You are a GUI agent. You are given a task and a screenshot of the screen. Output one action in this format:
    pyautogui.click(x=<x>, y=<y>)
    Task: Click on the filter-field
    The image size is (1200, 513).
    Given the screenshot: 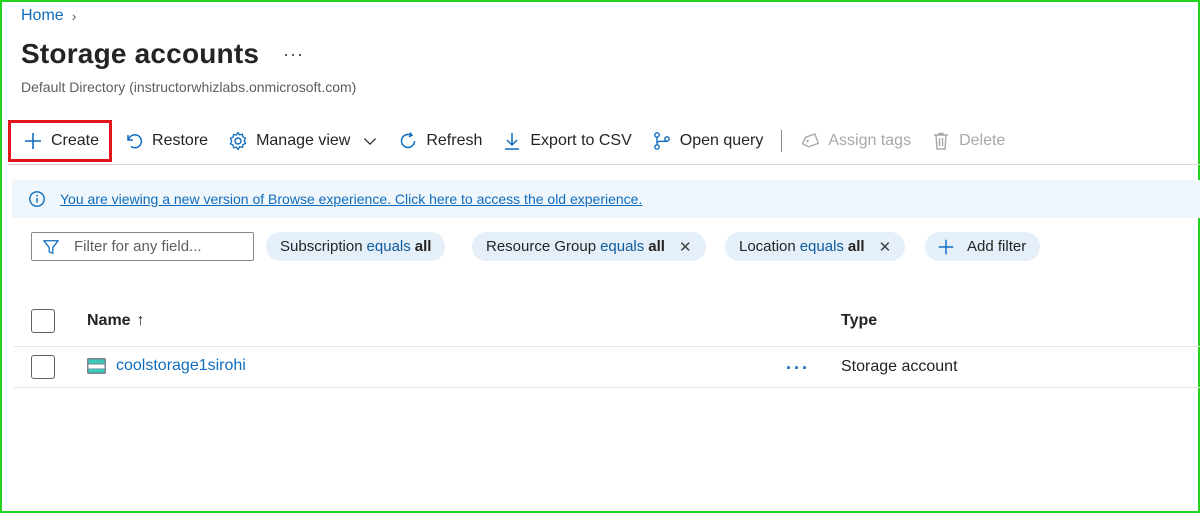 What is the action you would take?
    pyautogui.click(x=142, y=246)
    